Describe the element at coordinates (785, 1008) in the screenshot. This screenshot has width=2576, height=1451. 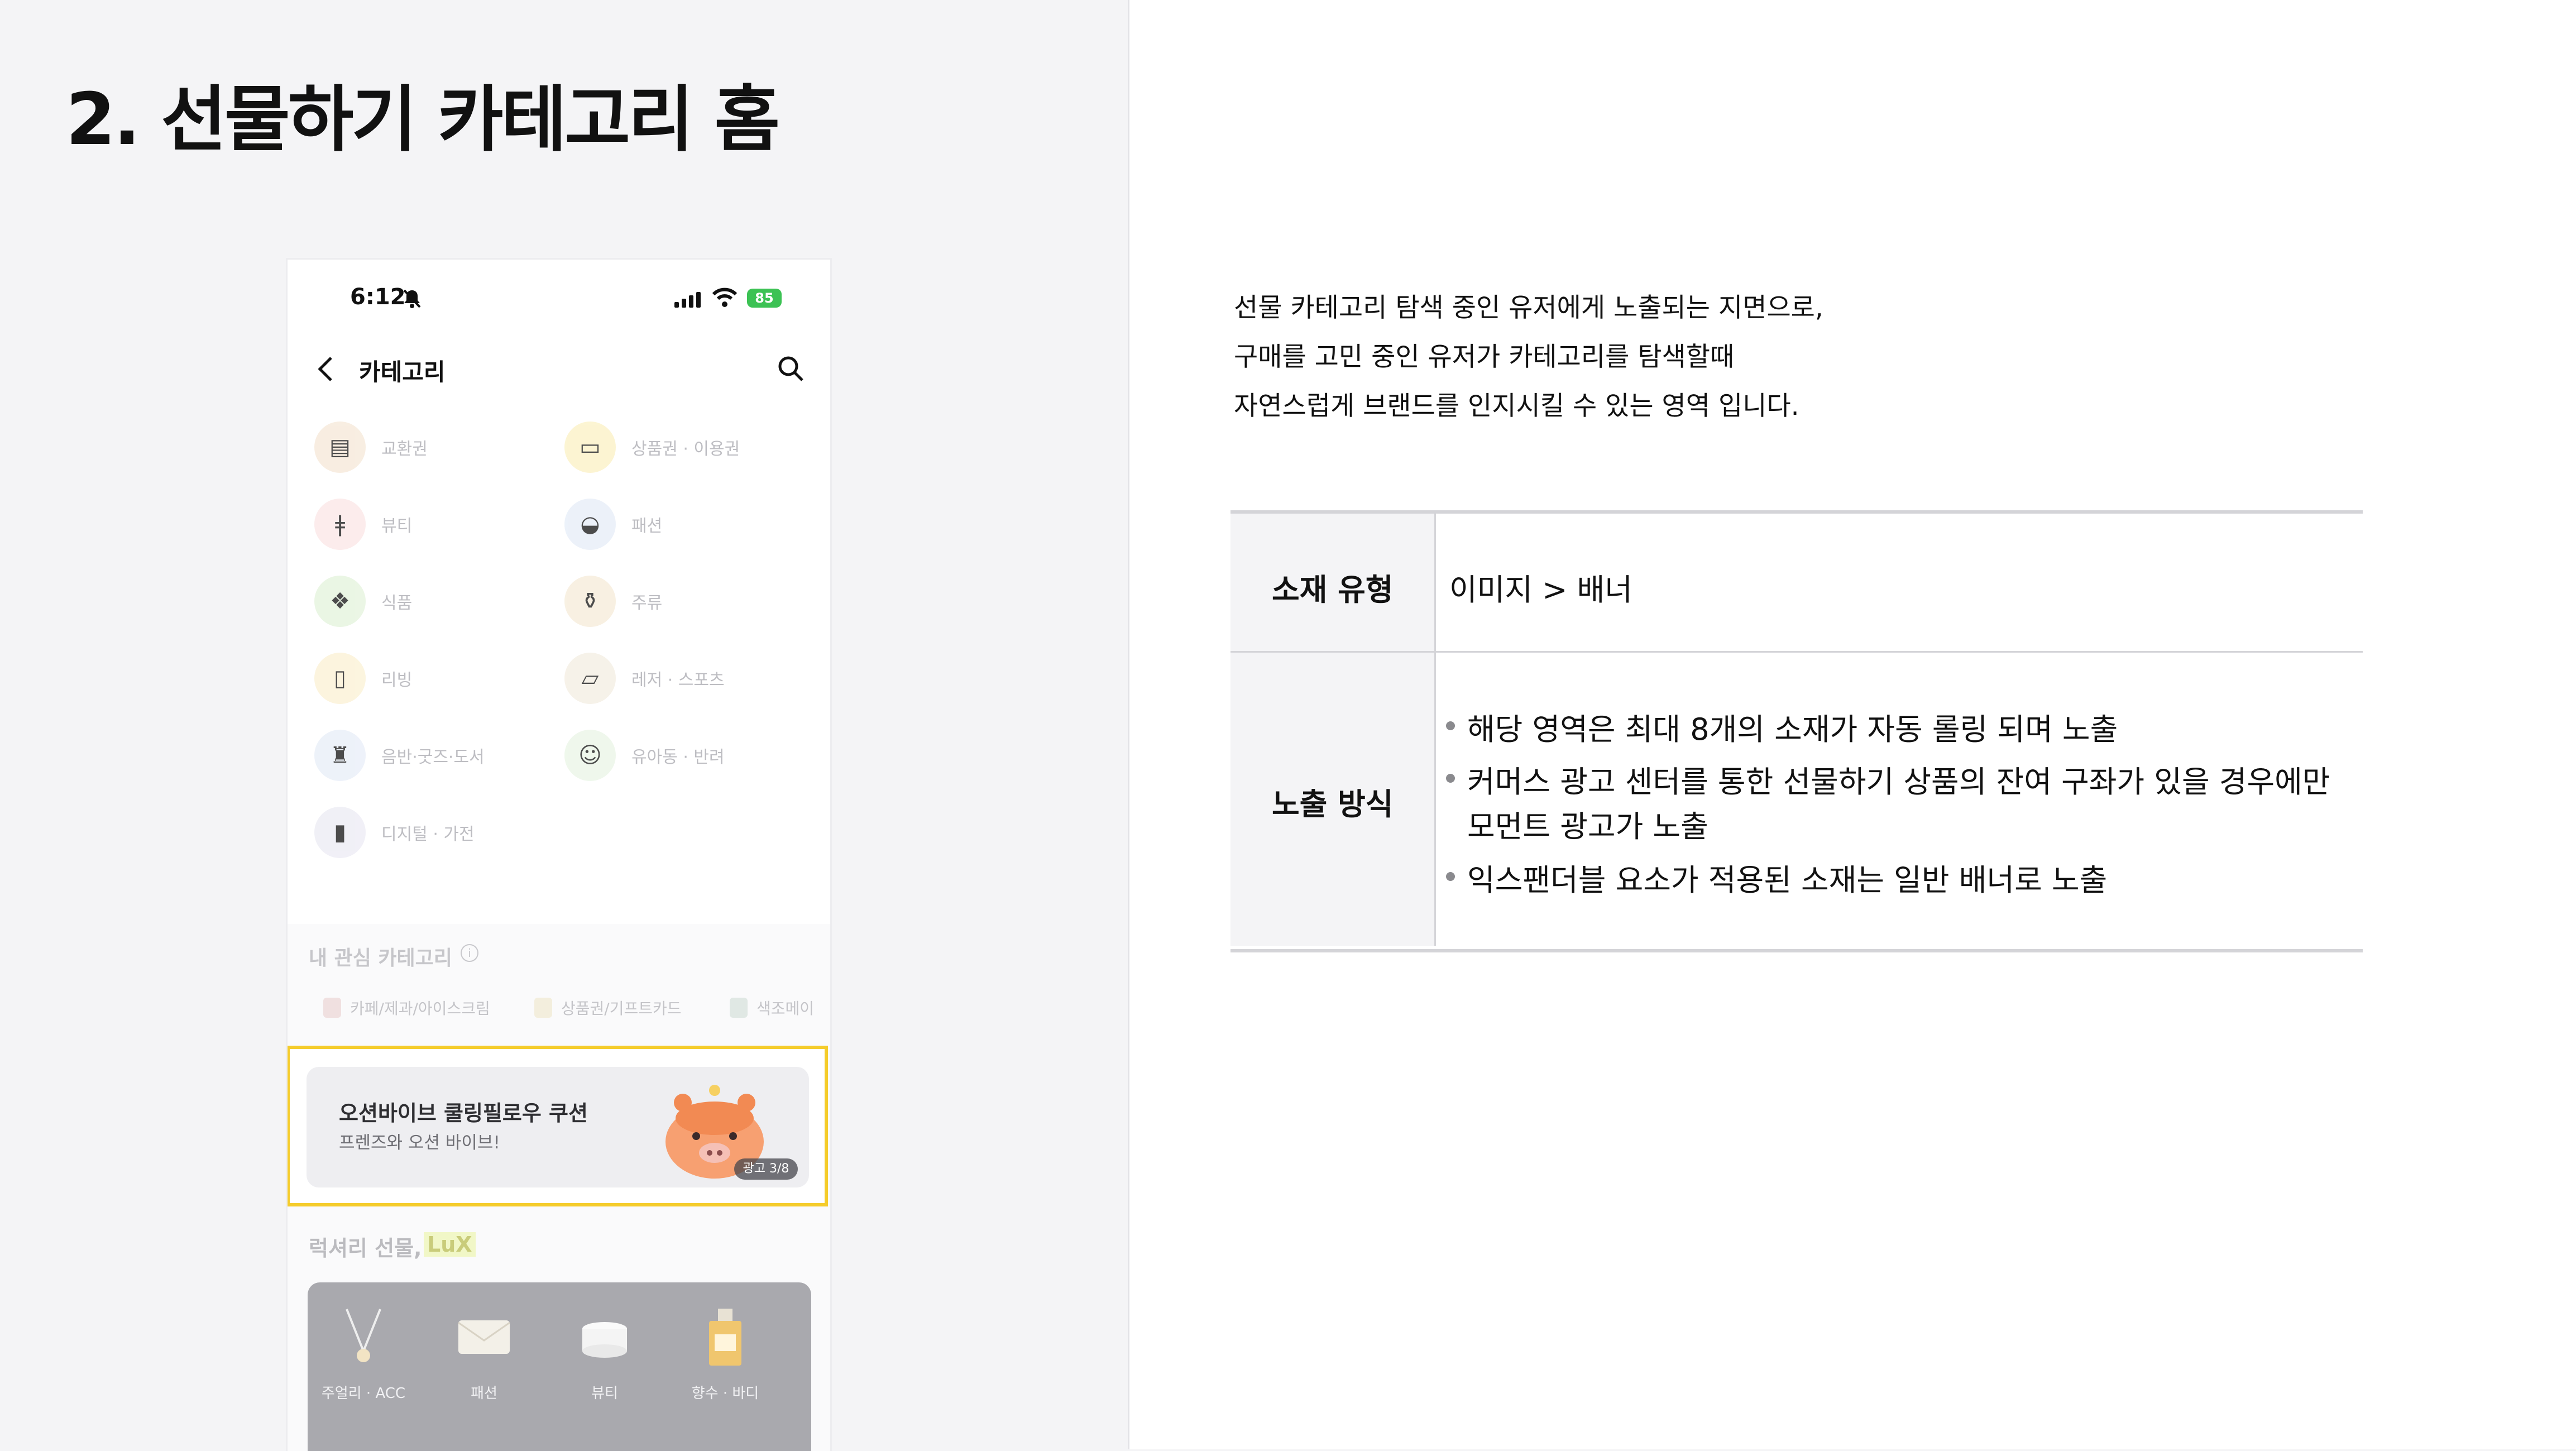
I see `chip-label: 색조메이` at that location.